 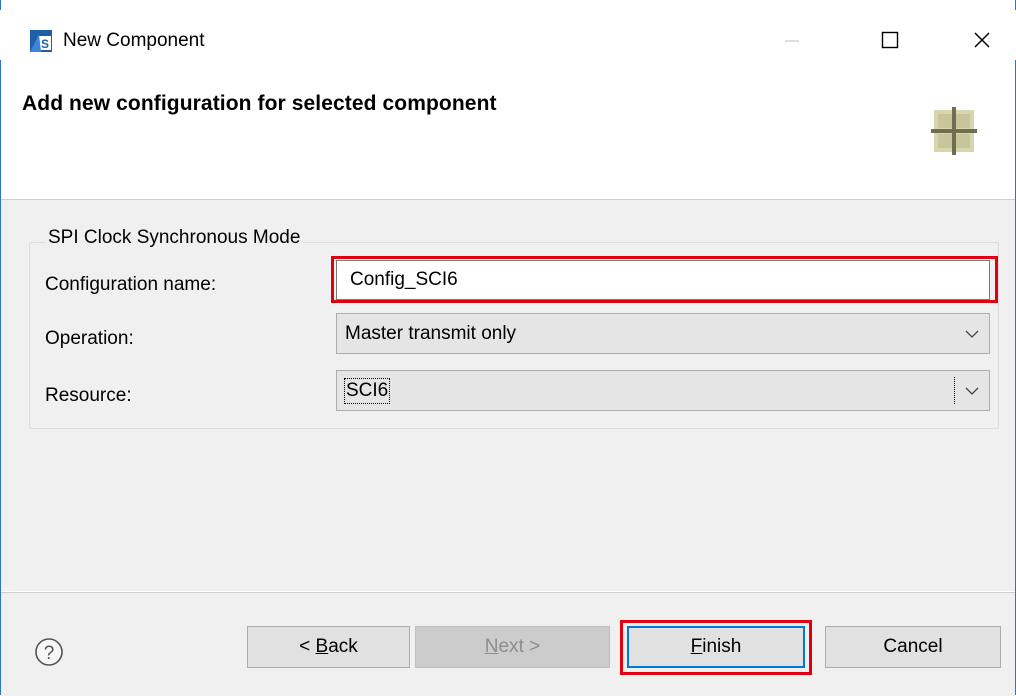 What do you see at coordinates (322, 646) in the screenshot?
I see `back-mnemonic: B` at bounding box center [322, 646].